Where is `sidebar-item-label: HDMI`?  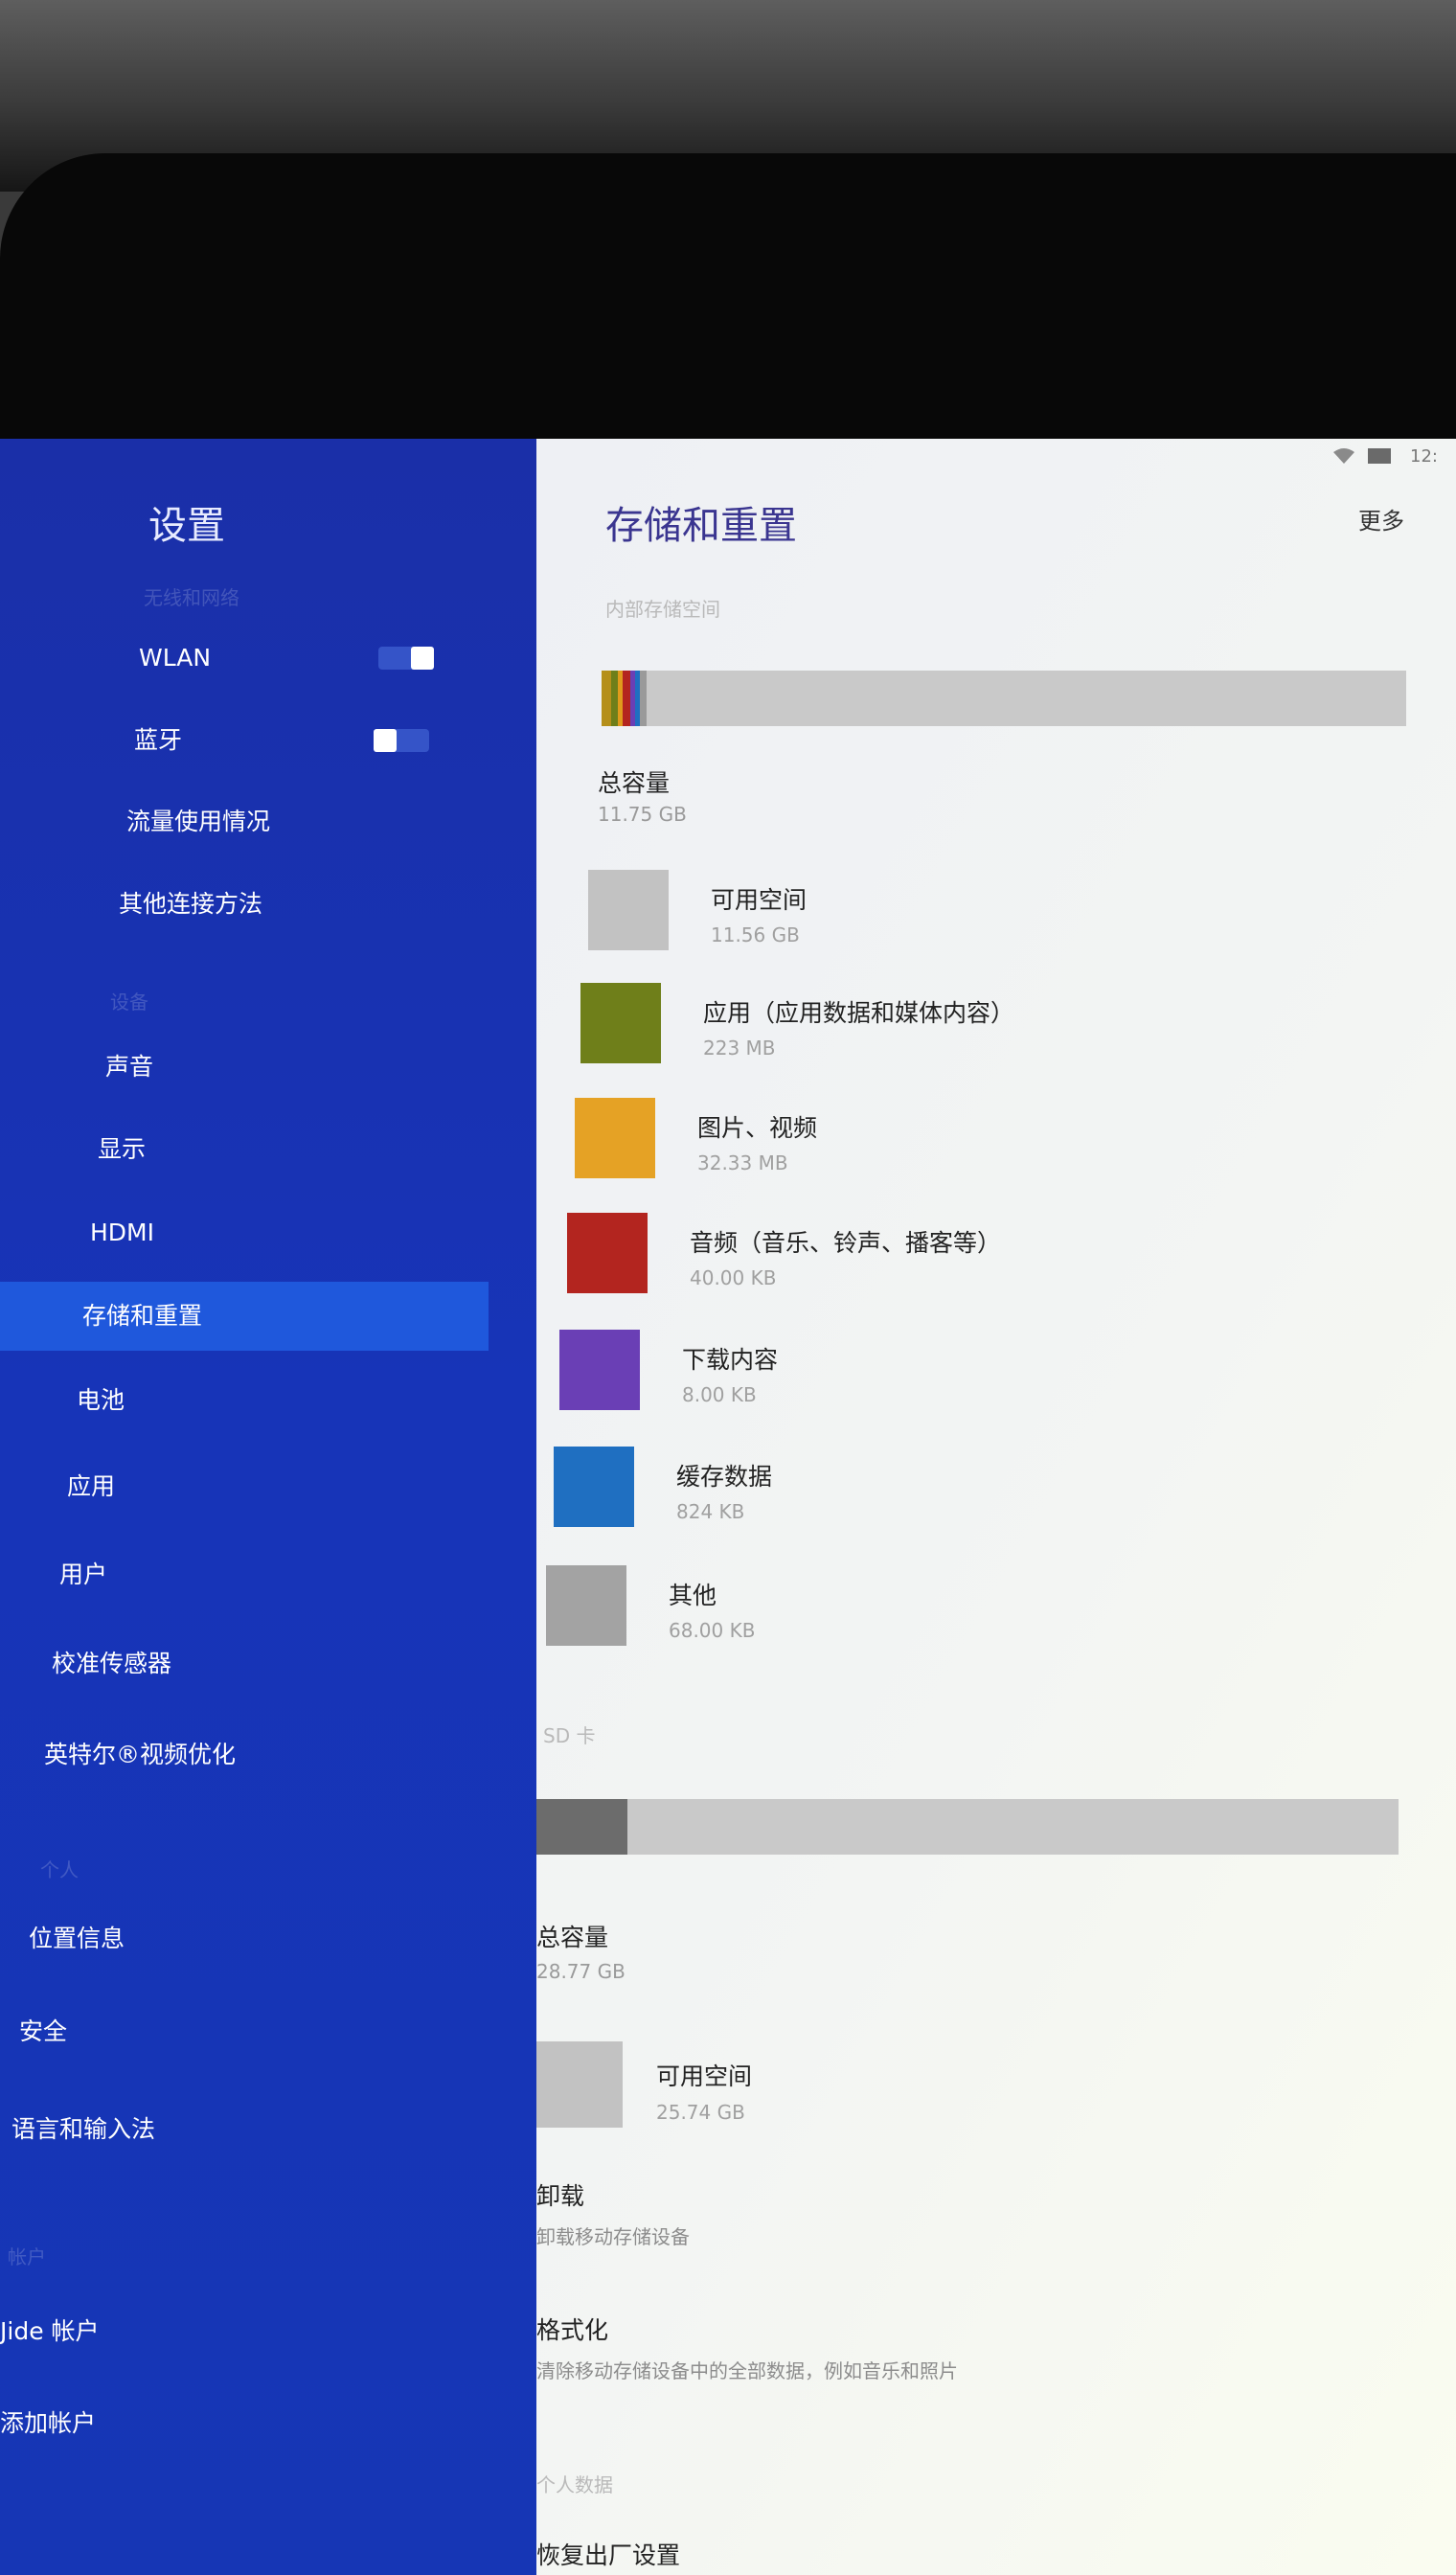 sidebar-item-label: HDMI is located at coordinates (122, 1232).